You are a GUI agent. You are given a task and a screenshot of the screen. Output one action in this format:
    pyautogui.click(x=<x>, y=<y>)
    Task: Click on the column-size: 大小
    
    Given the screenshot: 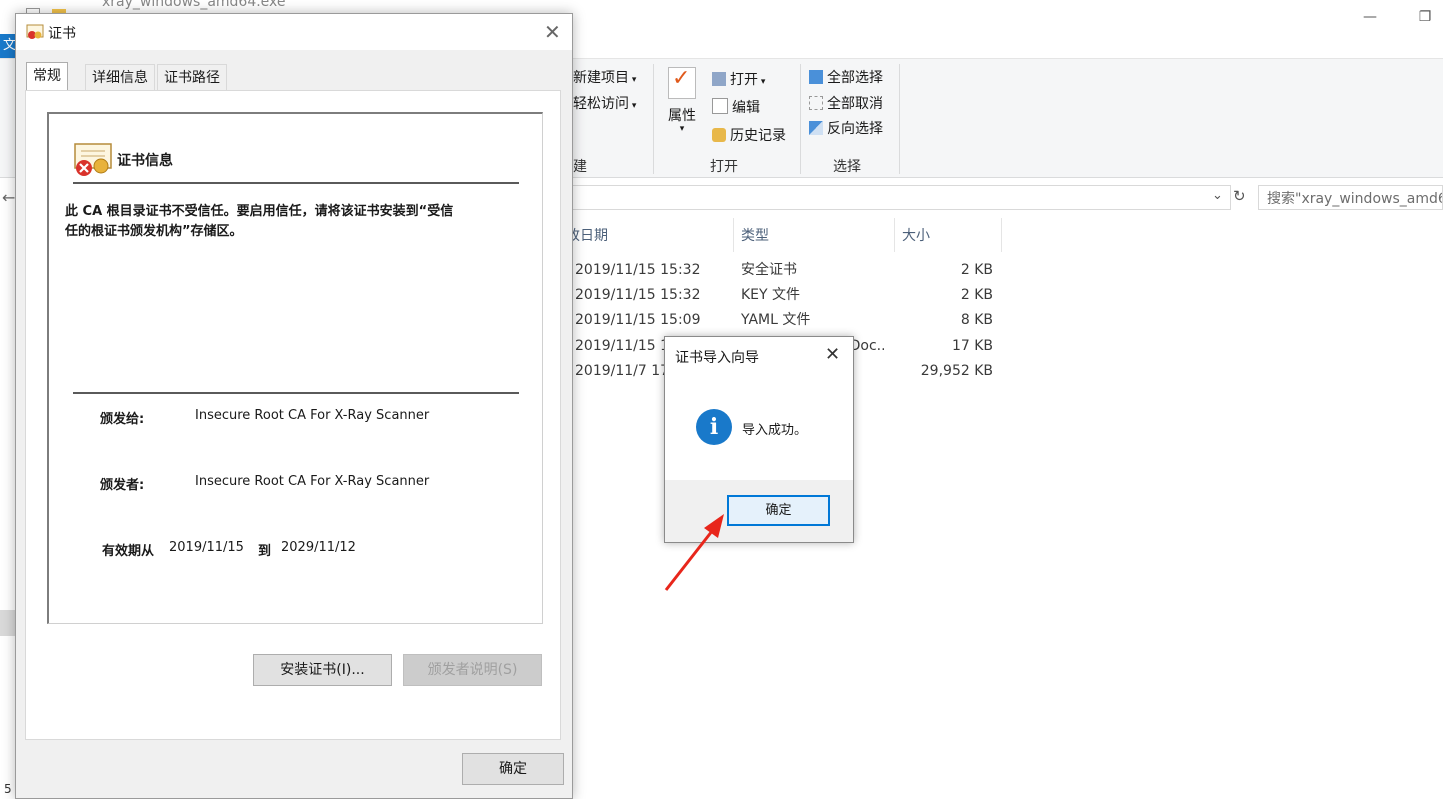 What is the action you would take?
    pyautogui.click(x=916, y=236)
    